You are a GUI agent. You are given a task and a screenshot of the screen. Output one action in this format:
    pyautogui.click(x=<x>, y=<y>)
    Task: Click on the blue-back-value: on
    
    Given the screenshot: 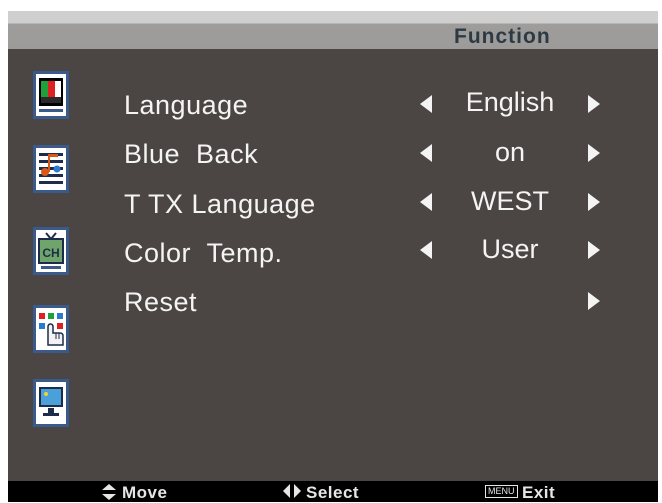 What is the action you would take?
    pyautogui.click(x=510, y=152)
    